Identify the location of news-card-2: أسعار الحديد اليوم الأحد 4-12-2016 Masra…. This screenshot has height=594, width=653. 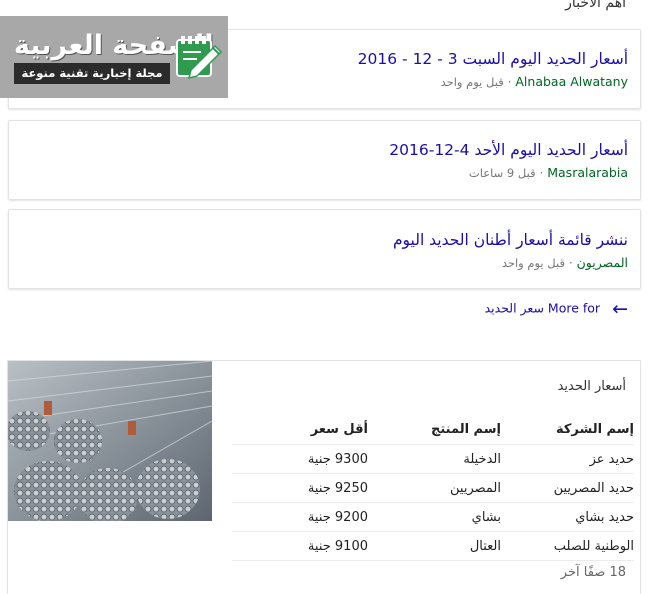
(324, 160).